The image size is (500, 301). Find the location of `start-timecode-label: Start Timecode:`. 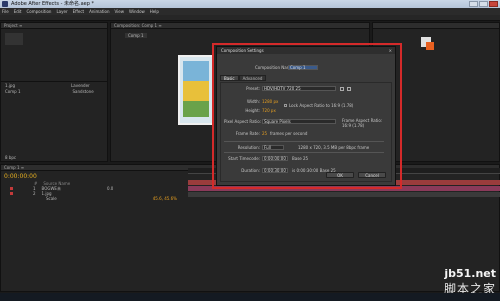

start-timecode-label: Start Timecode: is located at coordinates (244, 158).